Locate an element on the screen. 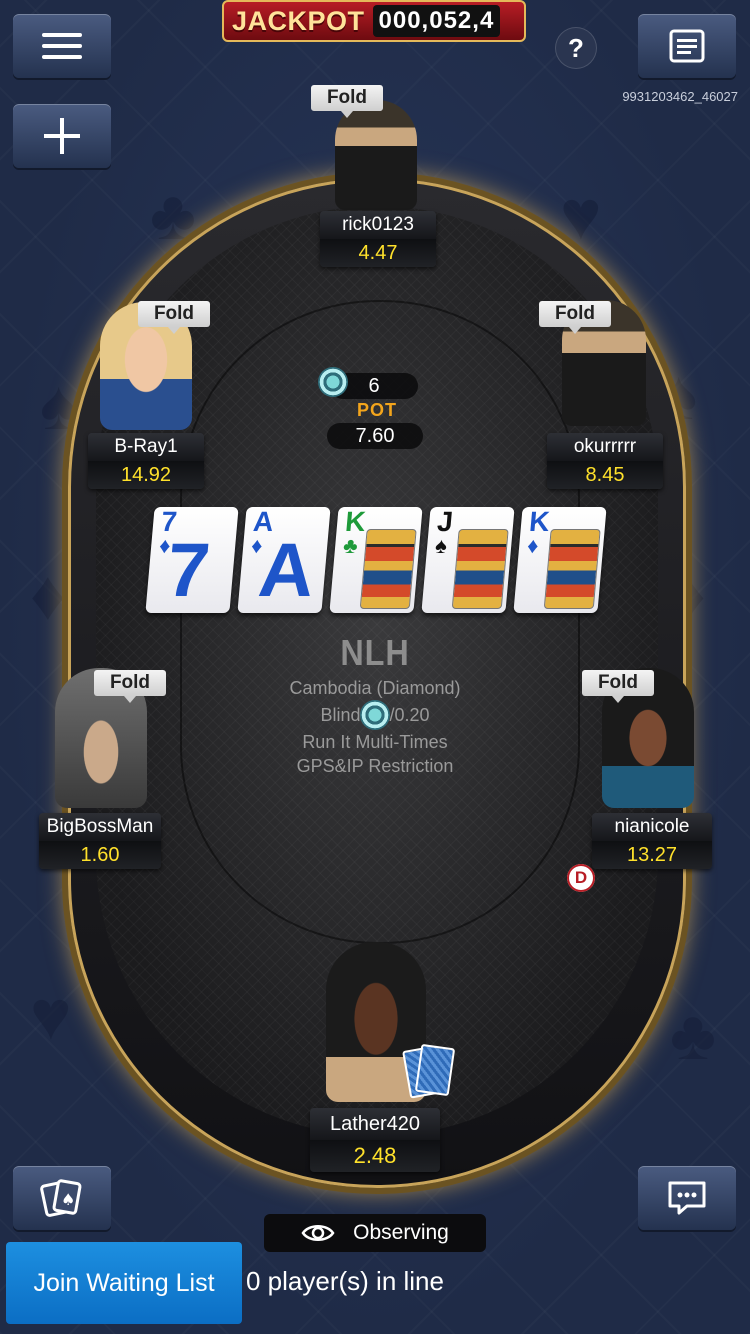  seat-lower-right-nameplate: nianicole 13.27 is located at coordinates (652, 841).